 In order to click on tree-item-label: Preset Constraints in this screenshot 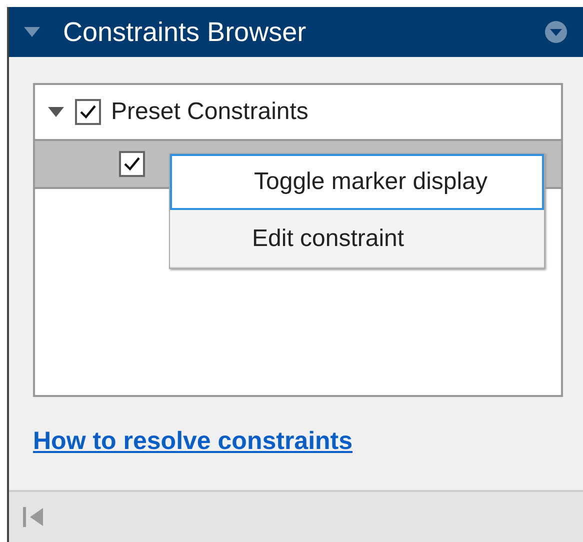, I will do `click(209, 112)`.